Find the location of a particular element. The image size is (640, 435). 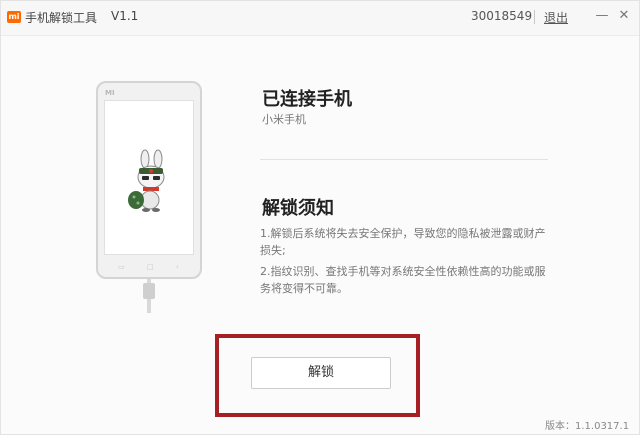

title-bar: mi 手机解锁工具 V1.1 30018549 退出 — ✕ is located at coordinates (320, 18).